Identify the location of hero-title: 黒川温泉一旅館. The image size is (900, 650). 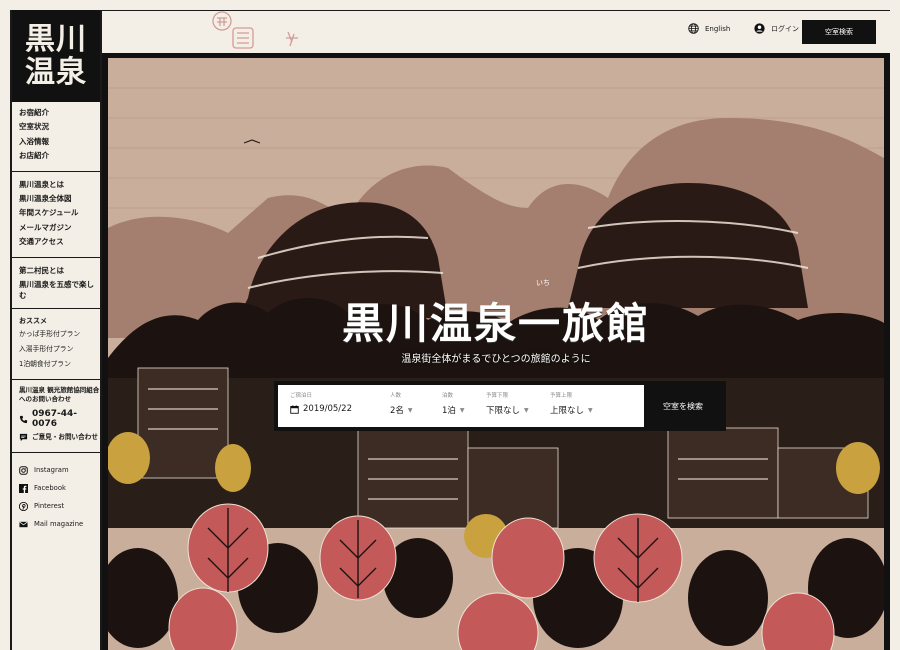
(495, 323).